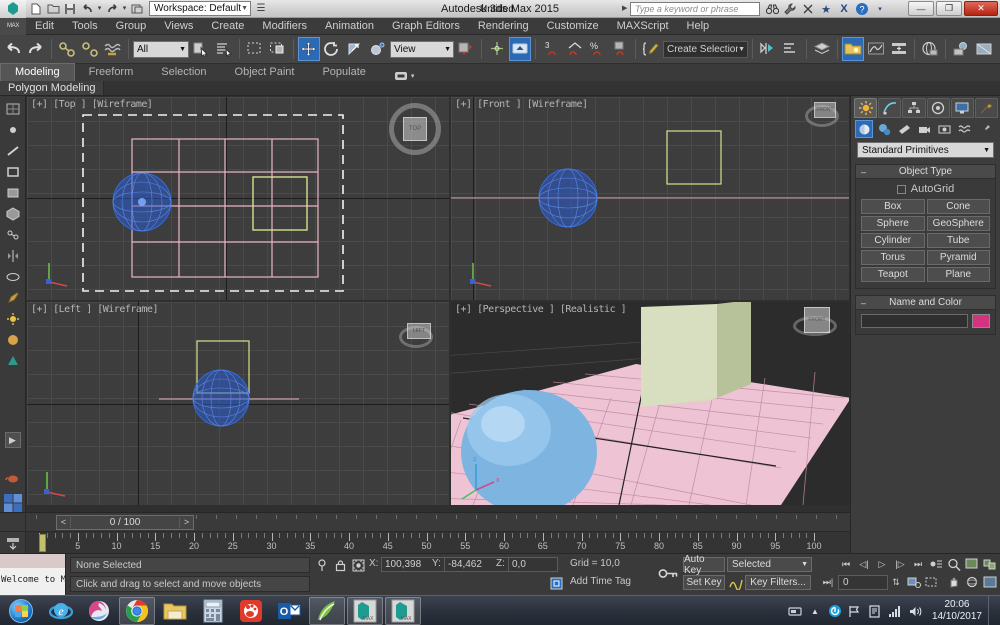  Describe the element at coordinates (70, 8) in the screenshot. I see `save-file-icon` at that location.